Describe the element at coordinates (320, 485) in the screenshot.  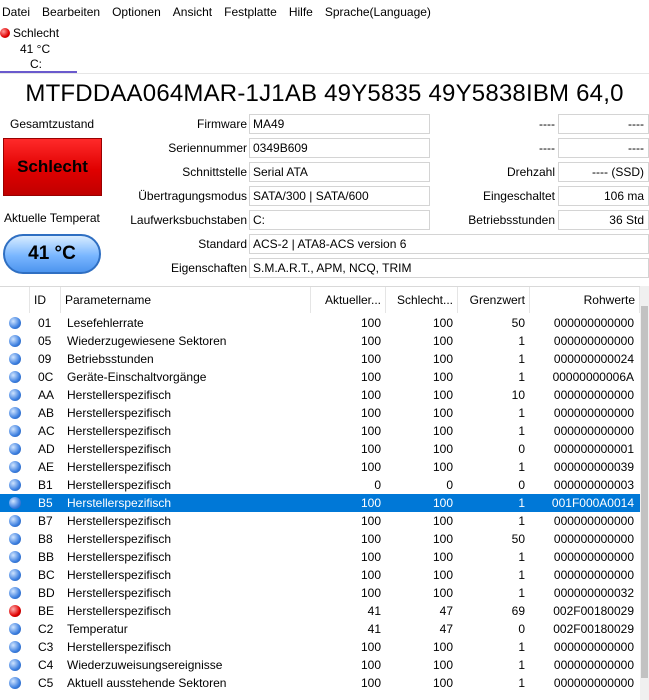
I see `table-row: B1 Herstellerspezifisch 0 0 0 000000000003` at that location.